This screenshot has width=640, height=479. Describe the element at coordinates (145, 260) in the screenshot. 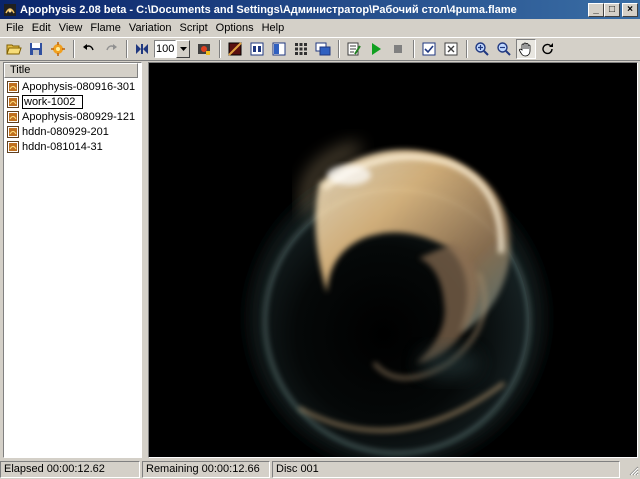

I see `panel-splitter` at that location.